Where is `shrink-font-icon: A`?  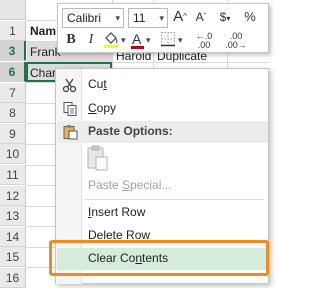 shrink-font-icon: A is located at coordinates (199, 17).